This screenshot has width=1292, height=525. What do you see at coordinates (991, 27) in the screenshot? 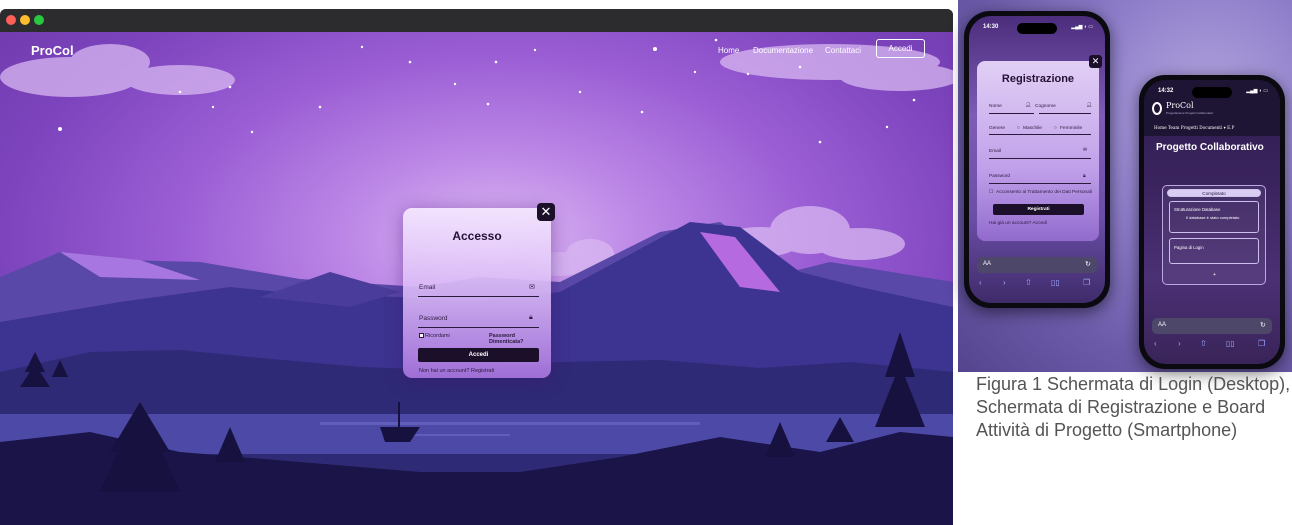
I see `status-time: 14:30` at bounding box center [991, 27].